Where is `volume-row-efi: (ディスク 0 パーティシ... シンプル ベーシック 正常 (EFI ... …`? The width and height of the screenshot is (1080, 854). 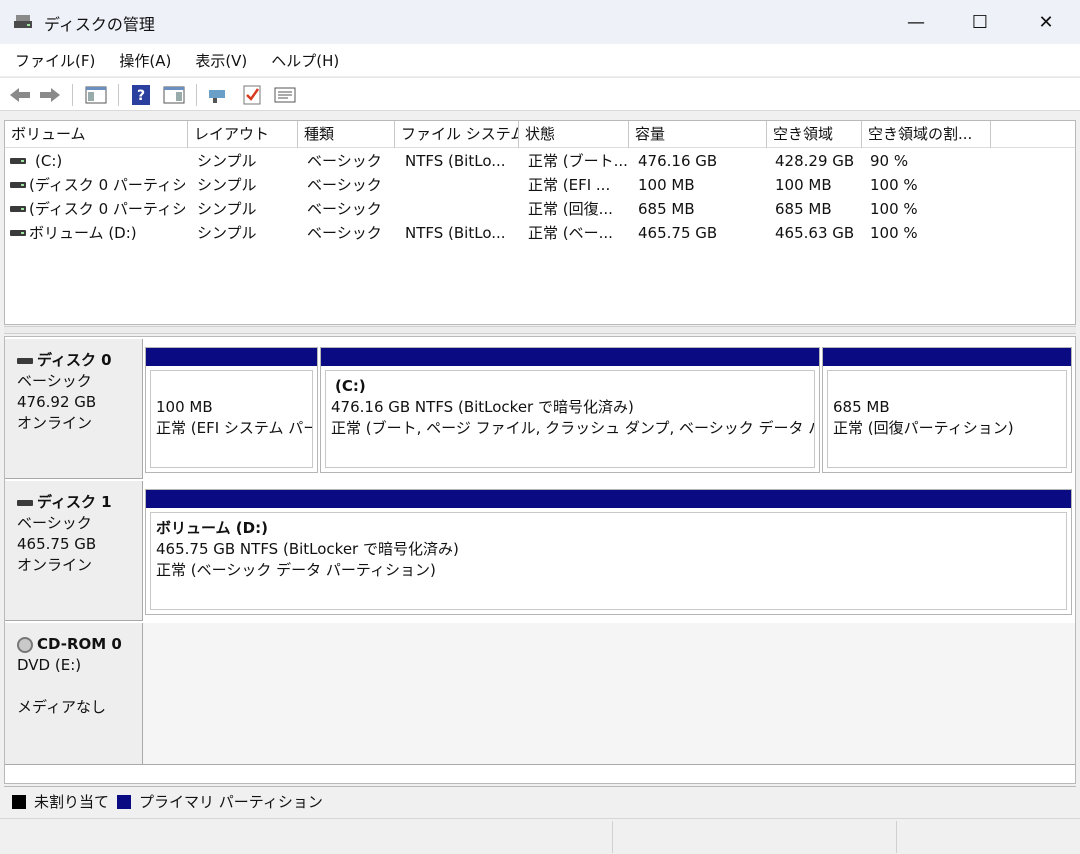 volume-row-efi: (ディスク 0 パーティシ... シンプル ベーシック 正常 (EFI ... … is located at coordinates (540, 185).